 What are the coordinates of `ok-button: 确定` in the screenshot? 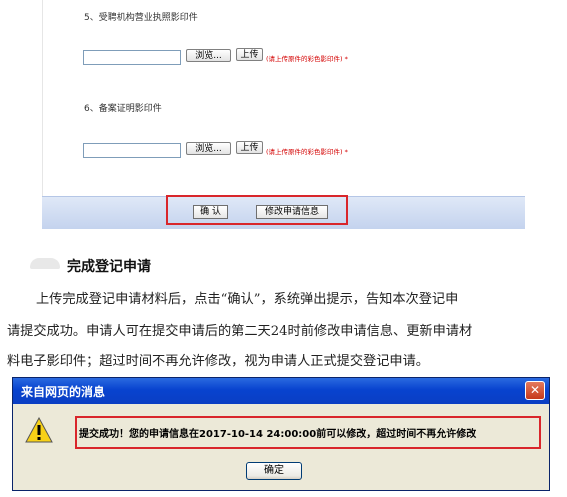 It's located at (274, 471).